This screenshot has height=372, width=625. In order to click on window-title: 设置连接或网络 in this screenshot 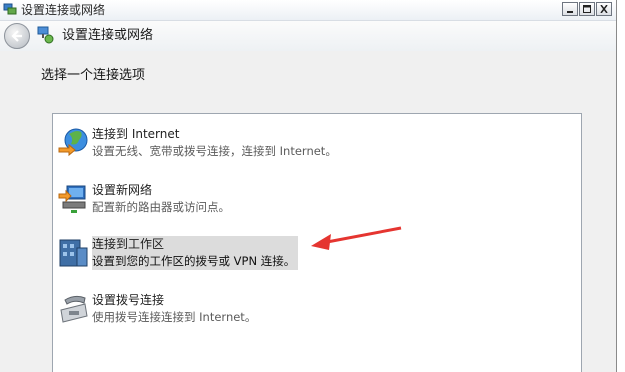, I will do `click(63, 10)`.